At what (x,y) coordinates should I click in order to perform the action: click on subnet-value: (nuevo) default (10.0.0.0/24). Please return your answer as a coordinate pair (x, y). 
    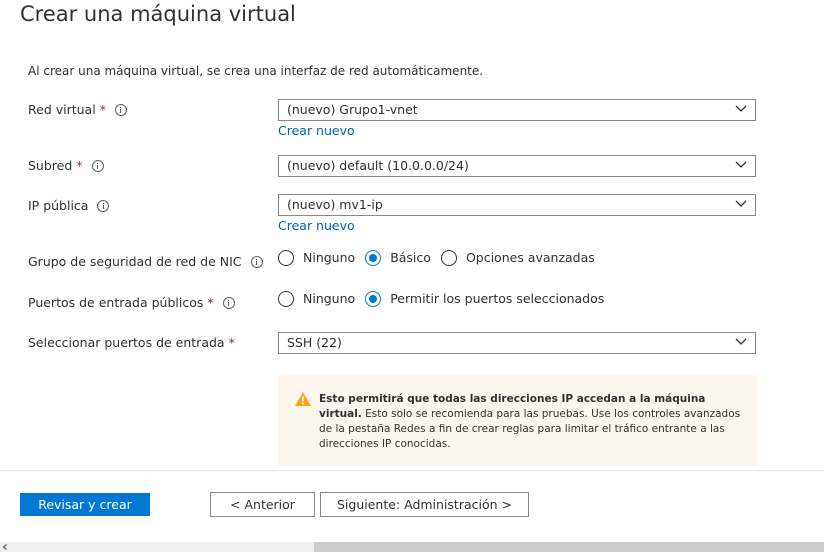
    Looking at the image, I should click on (378, 165).